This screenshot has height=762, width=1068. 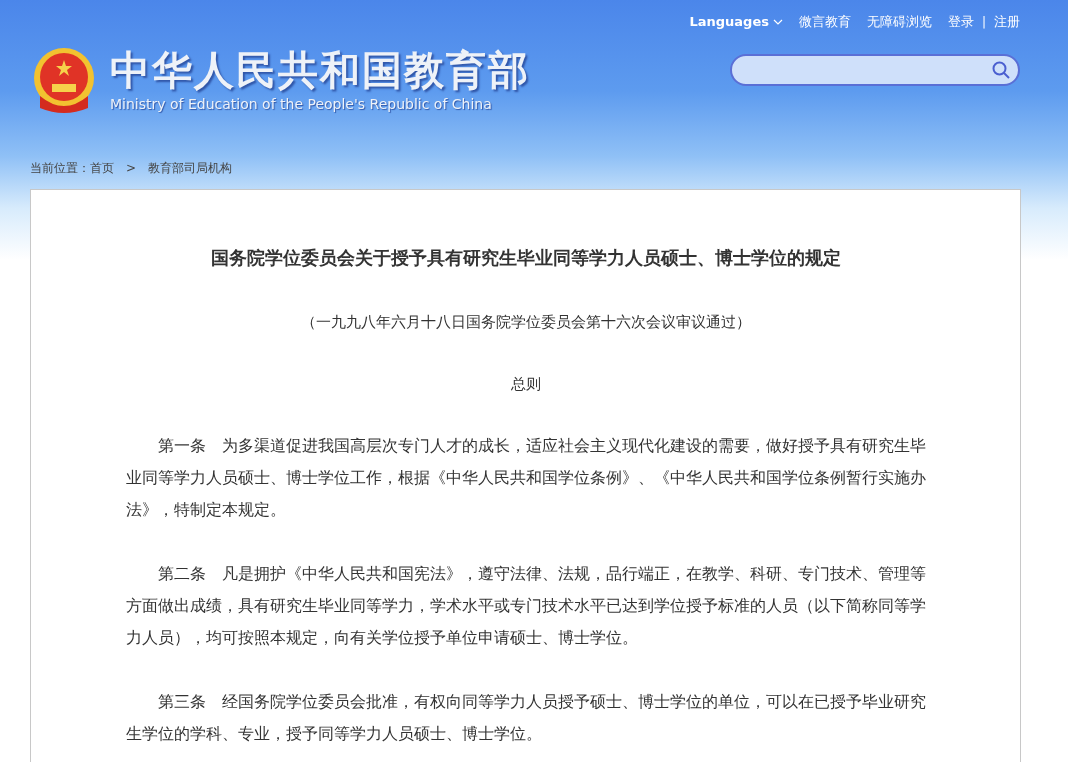 What do you see at coordinates (190, 167) in the screenshot?
I see `breadcrumb-link: 教育部司局机构` at bounding box center [190, 167].